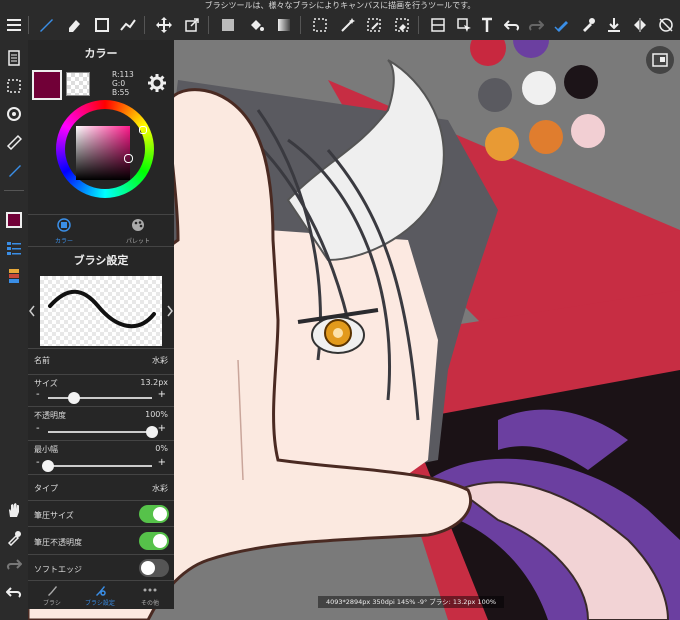 Image resolution: width=680 pixels, height=620 pixels. I want to click on brush-type-value: 水彩, so click(160, 488).